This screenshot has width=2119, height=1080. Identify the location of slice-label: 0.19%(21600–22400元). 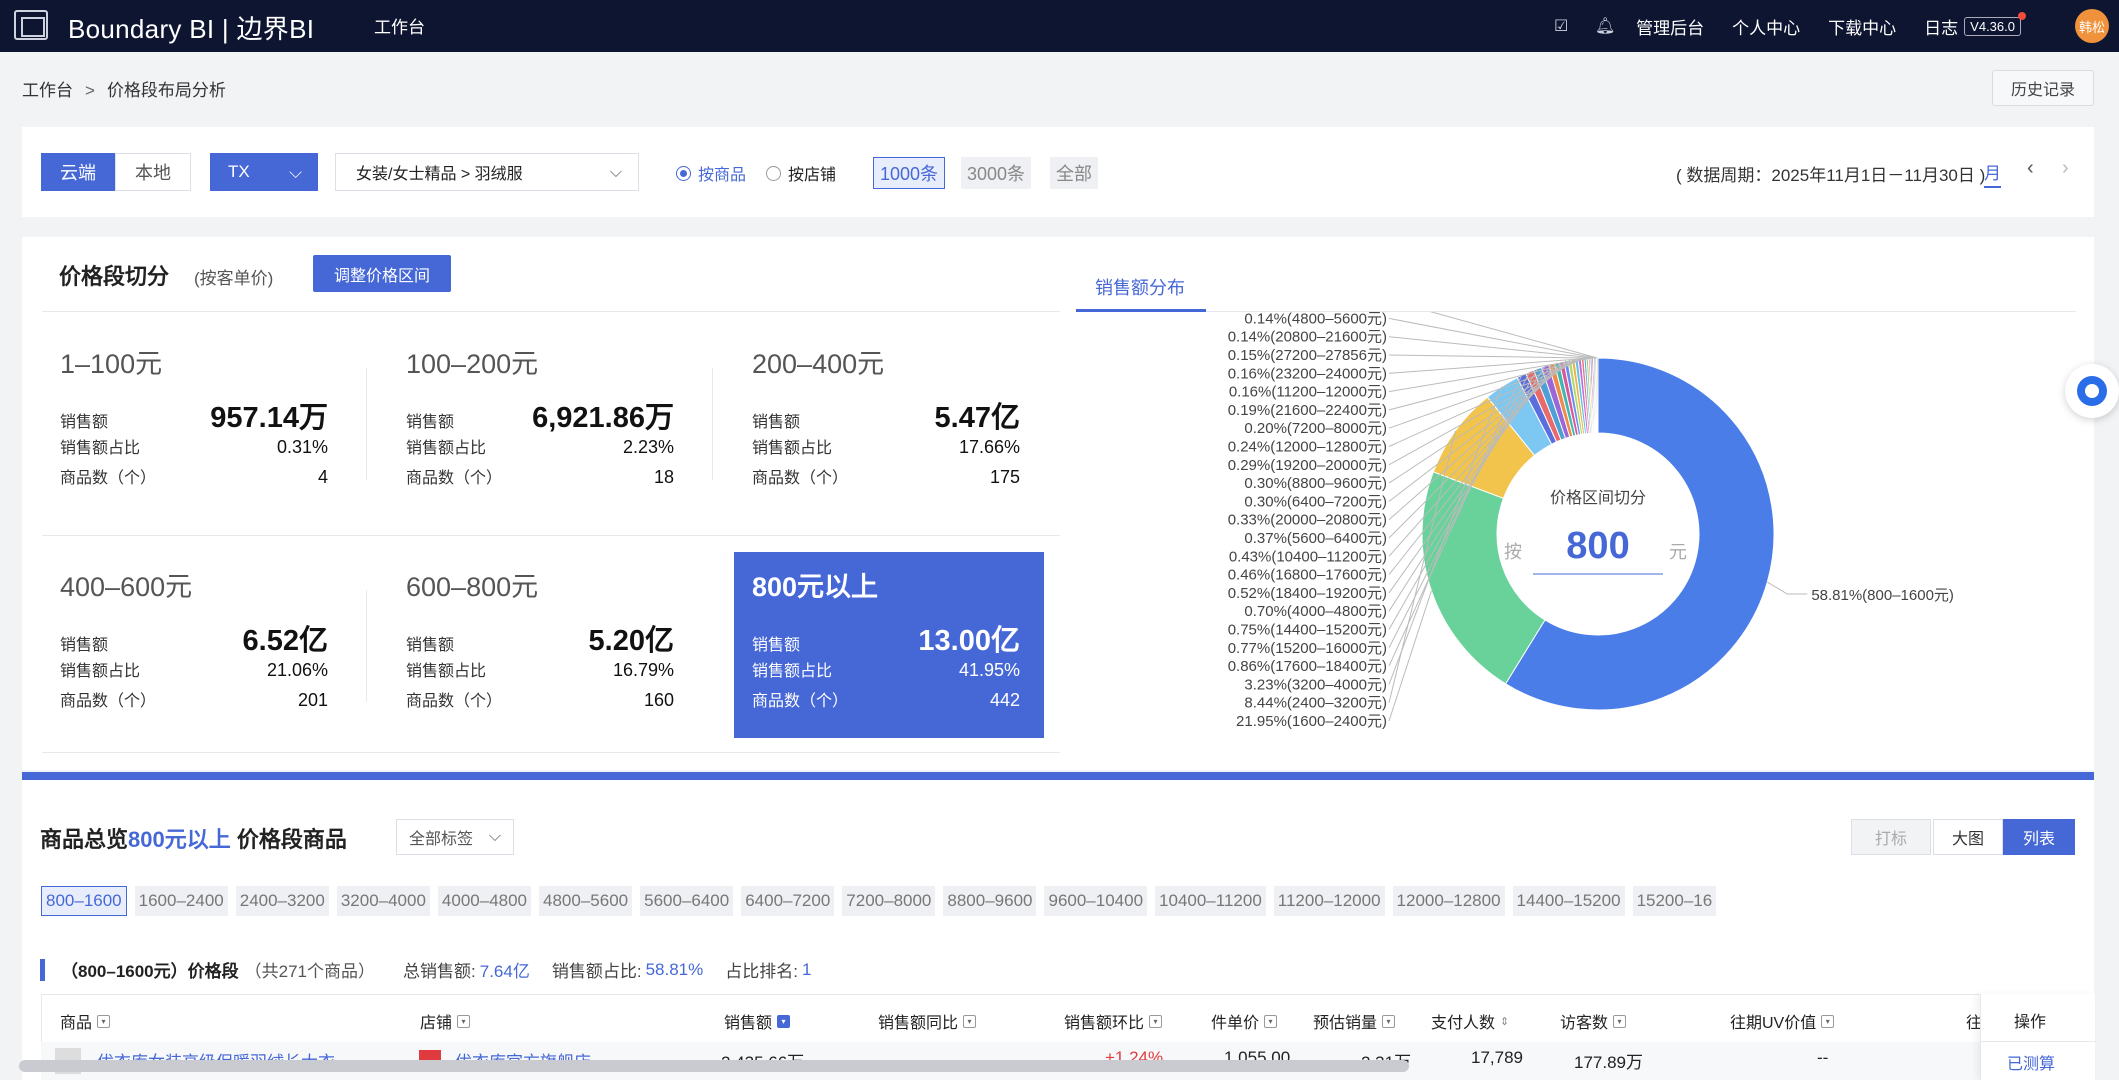
(1307, 410).